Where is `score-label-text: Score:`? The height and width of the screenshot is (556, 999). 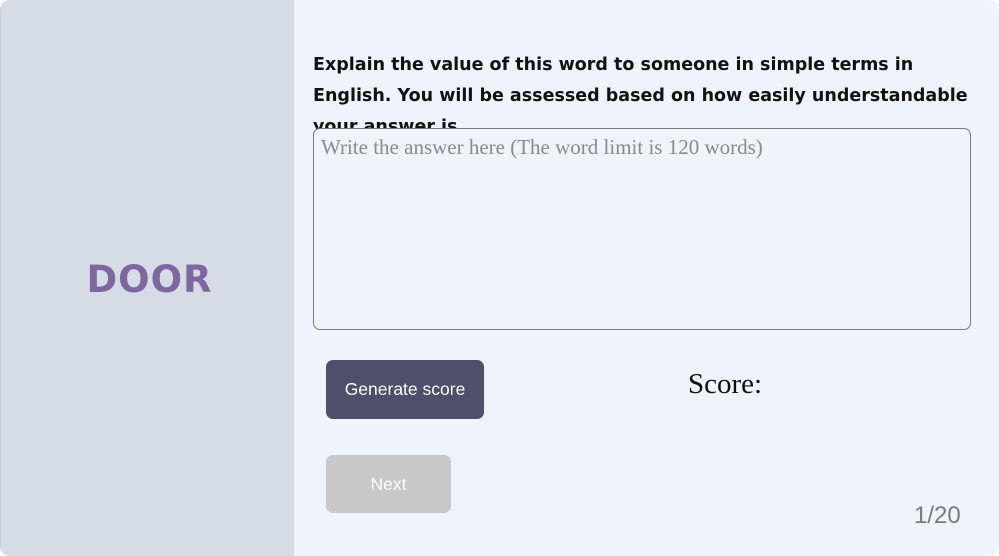 score-label-text: Score: is located at coordinates (725, 384).